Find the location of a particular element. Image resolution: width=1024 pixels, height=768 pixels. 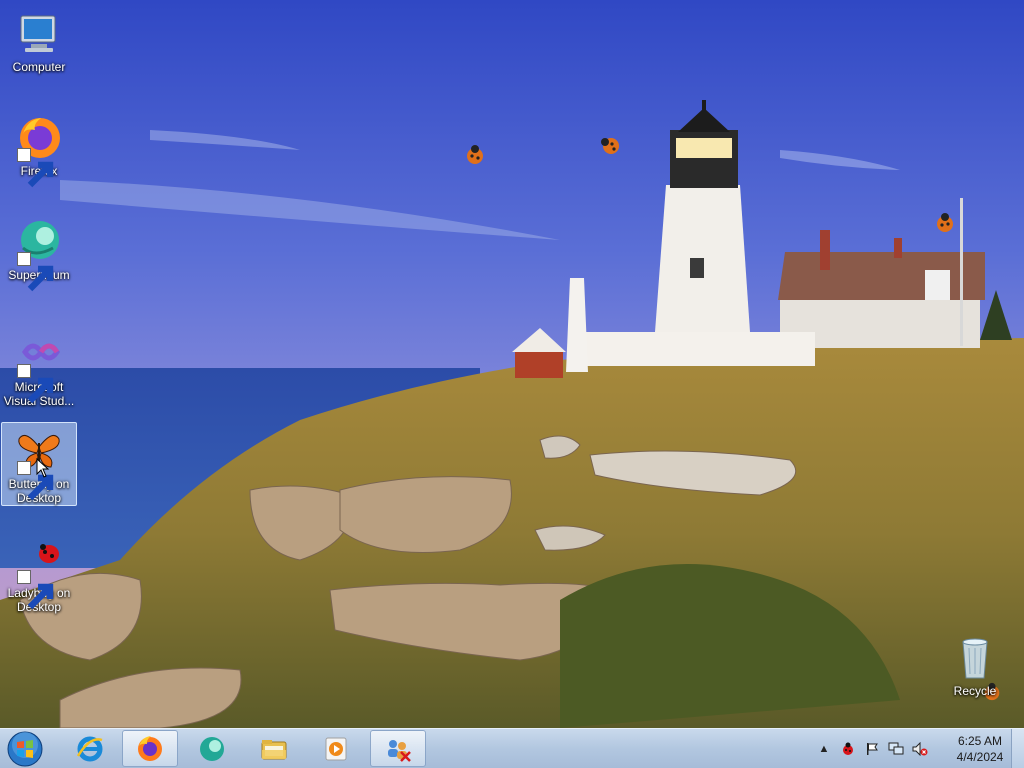

windows-start-icon is located at coordinates (25, 749).